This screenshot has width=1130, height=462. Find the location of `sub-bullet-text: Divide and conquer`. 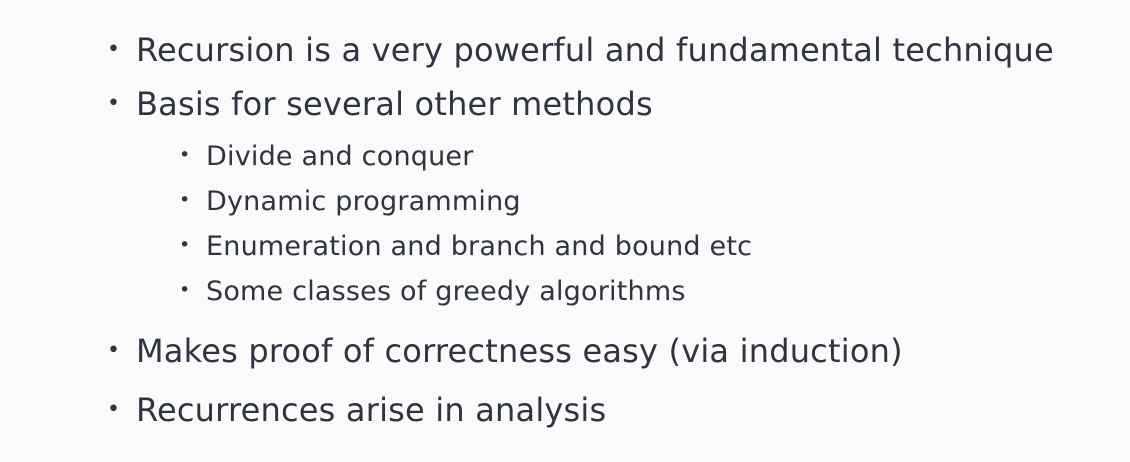

sub-bullet-text: Divide and conquer is located at coordinates (340, 156).